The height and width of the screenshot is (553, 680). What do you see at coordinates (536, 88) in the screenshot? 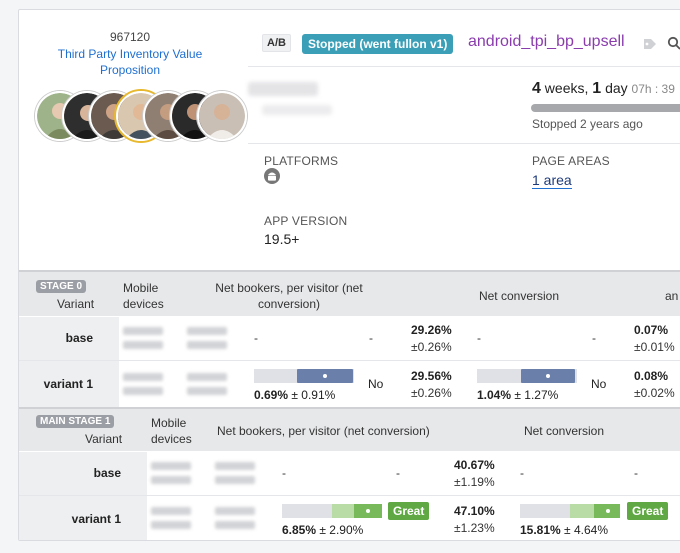
I see `duration-weeks: 4` at bounding box center [536, 88].